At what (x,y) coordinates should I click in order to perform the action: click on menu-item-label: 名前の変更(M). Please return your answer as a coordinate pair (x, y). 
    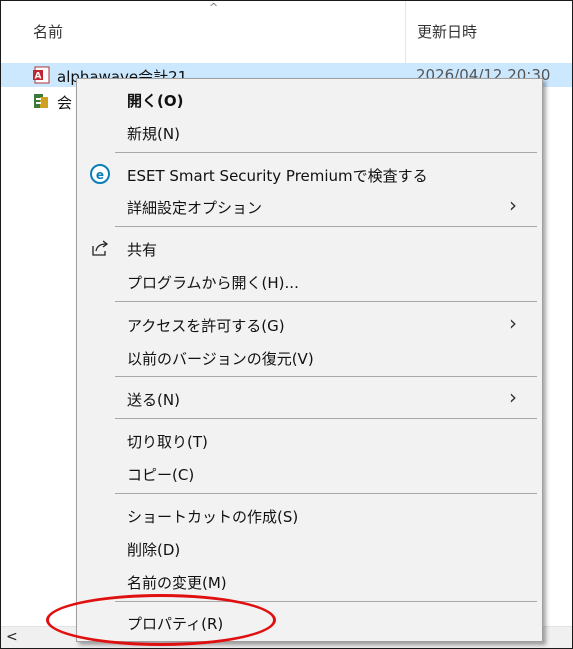
    Looking at the image, I should click on (177, 583).